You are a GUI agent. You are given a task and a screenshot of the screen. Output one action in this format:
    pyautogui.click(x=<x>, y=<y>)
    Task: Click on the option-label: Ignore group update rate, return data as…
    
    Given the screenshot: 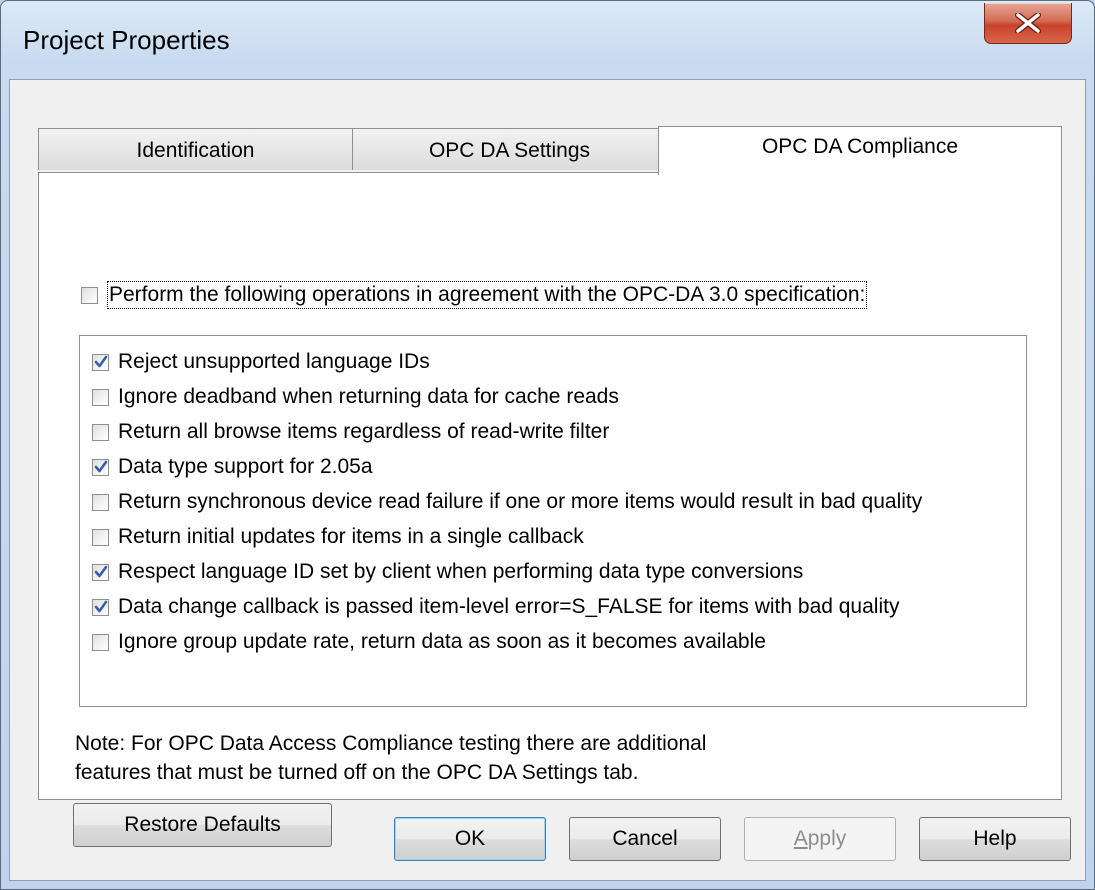 What is the action you would take?
    pyautogui.click(x=442, y=642)
    